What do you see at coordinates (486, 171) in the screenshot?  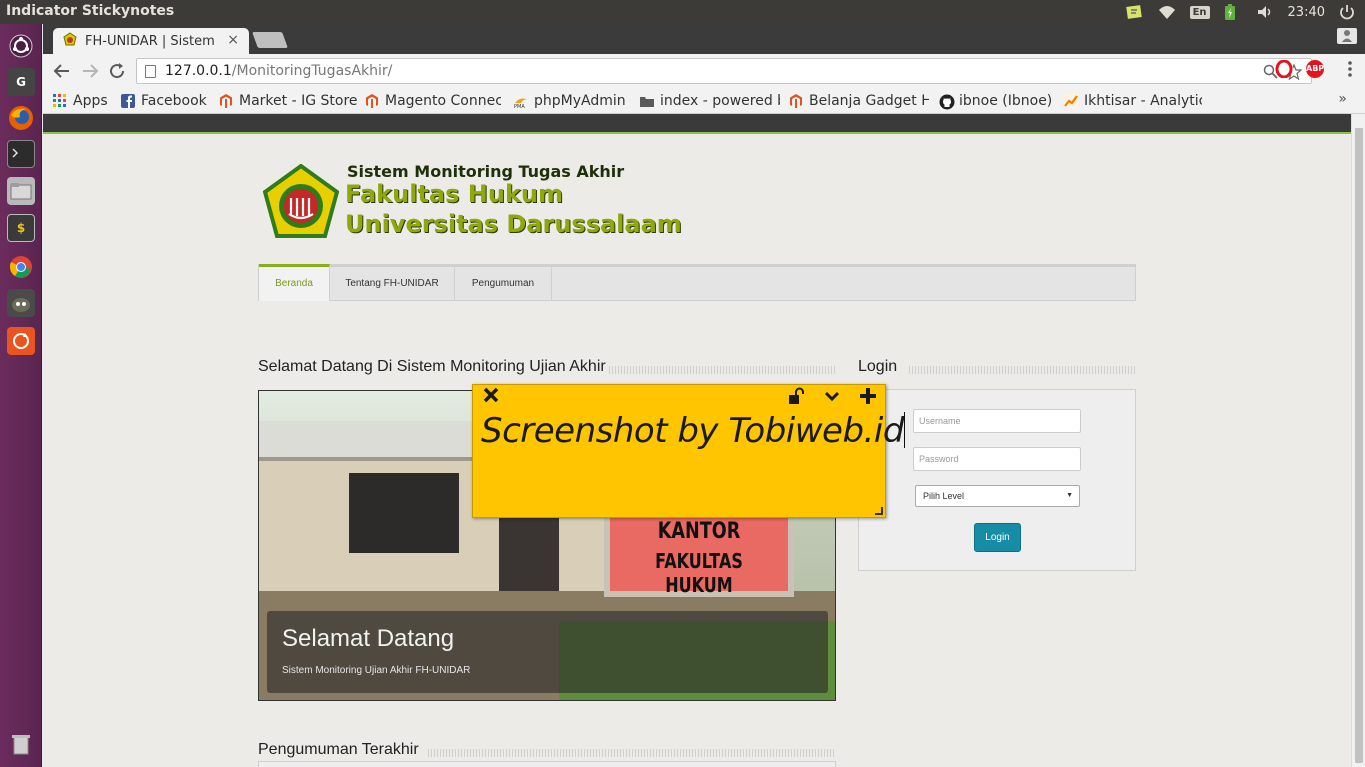 I see `logo-line-1: Sistem Monitoring Tugas Akhir` at bounding box center [486, 171].